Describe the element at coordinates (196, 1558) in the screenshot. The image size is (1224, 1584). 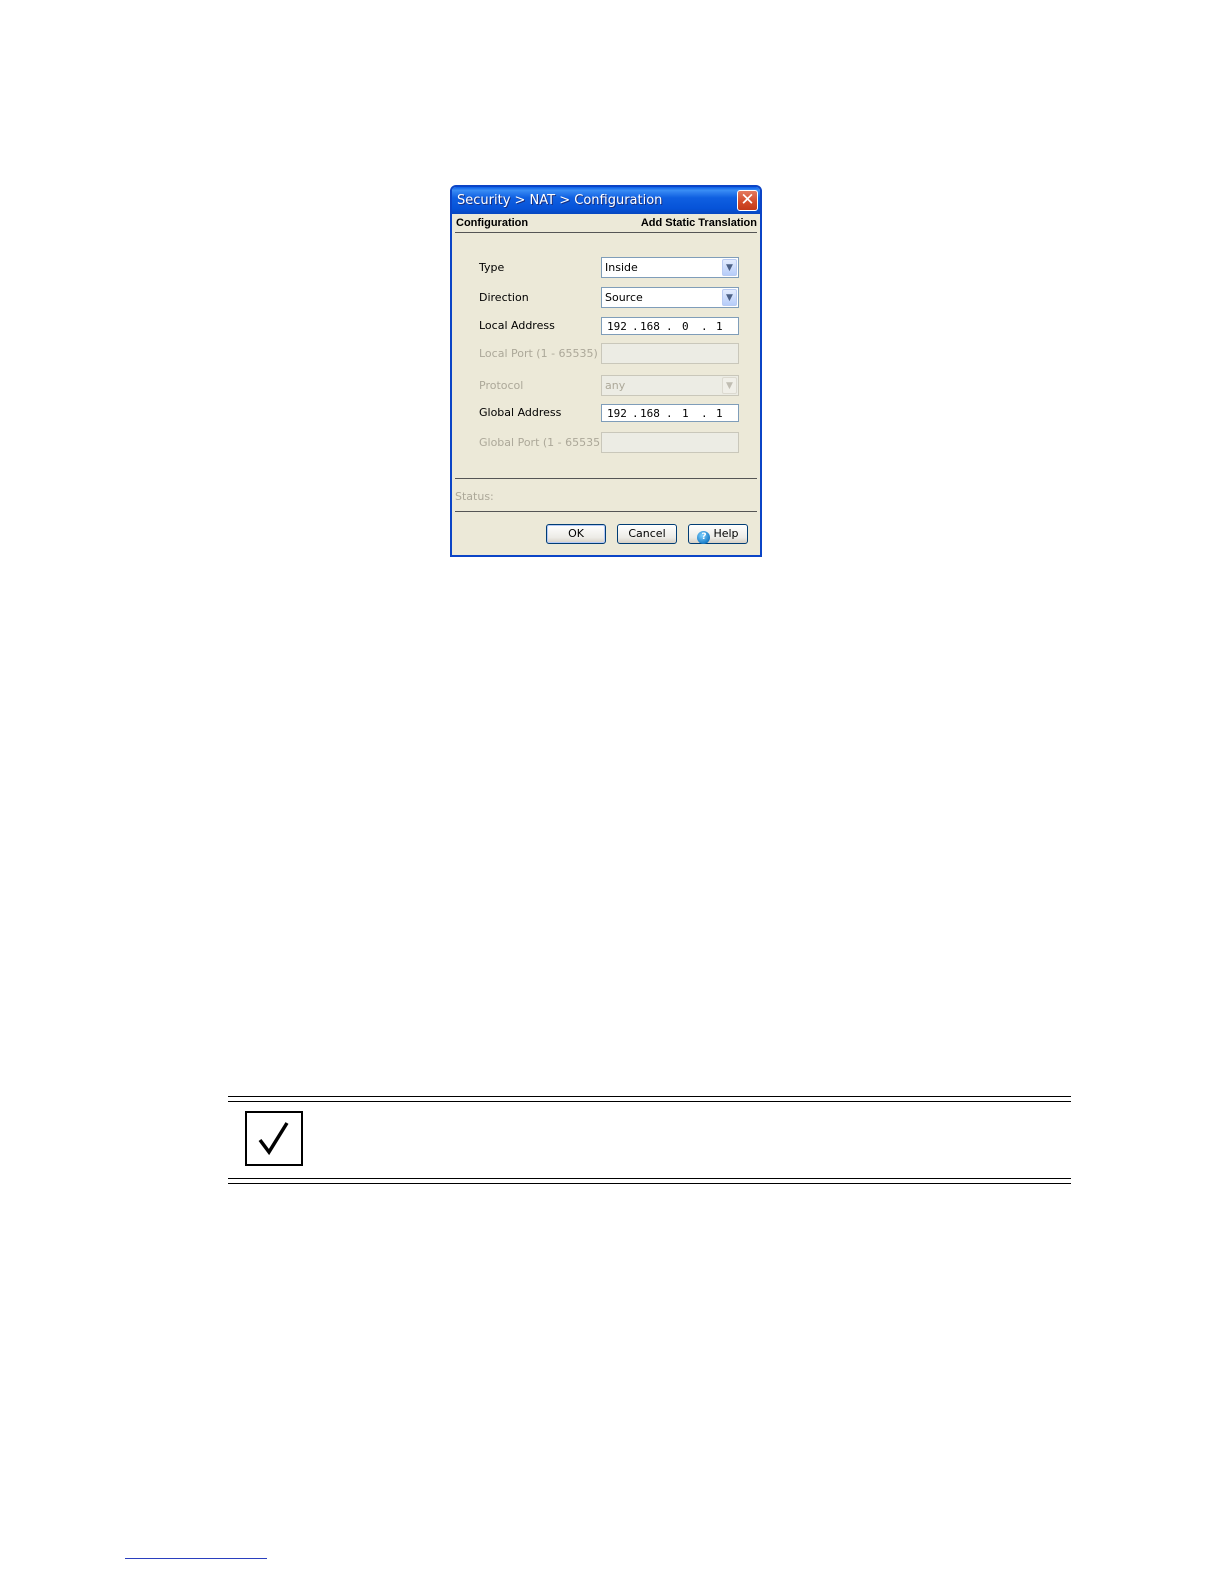
I see `footer-link-rule` at that location.